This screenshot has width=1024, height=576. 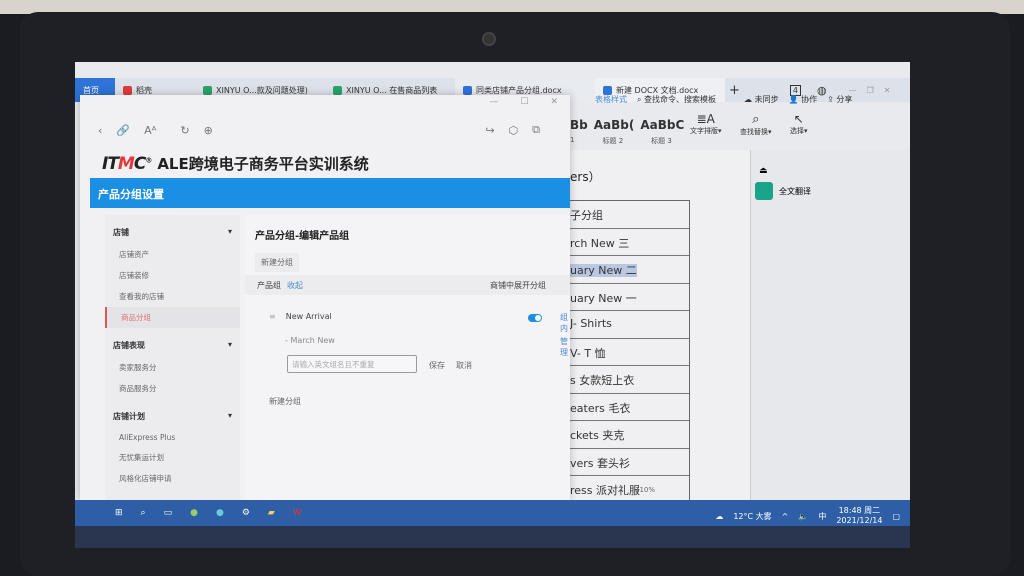 I want to click on text-layout-button: ≣A 文字排版▾, so click(x=706, y=124).